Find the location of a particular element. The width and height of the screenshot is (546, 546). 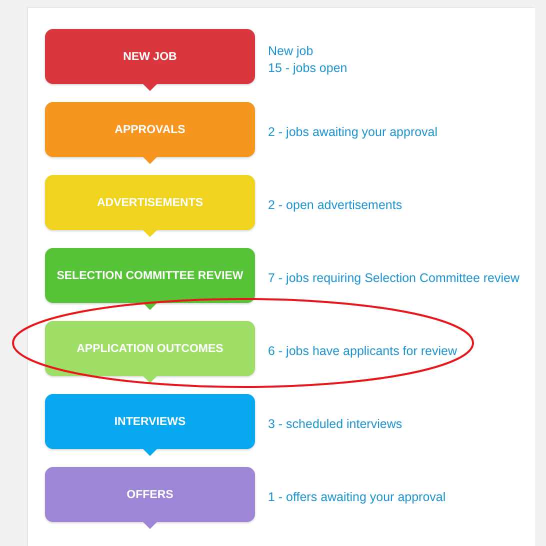

status-link: 2 - open advertisements is located at coordinates (335, 205).